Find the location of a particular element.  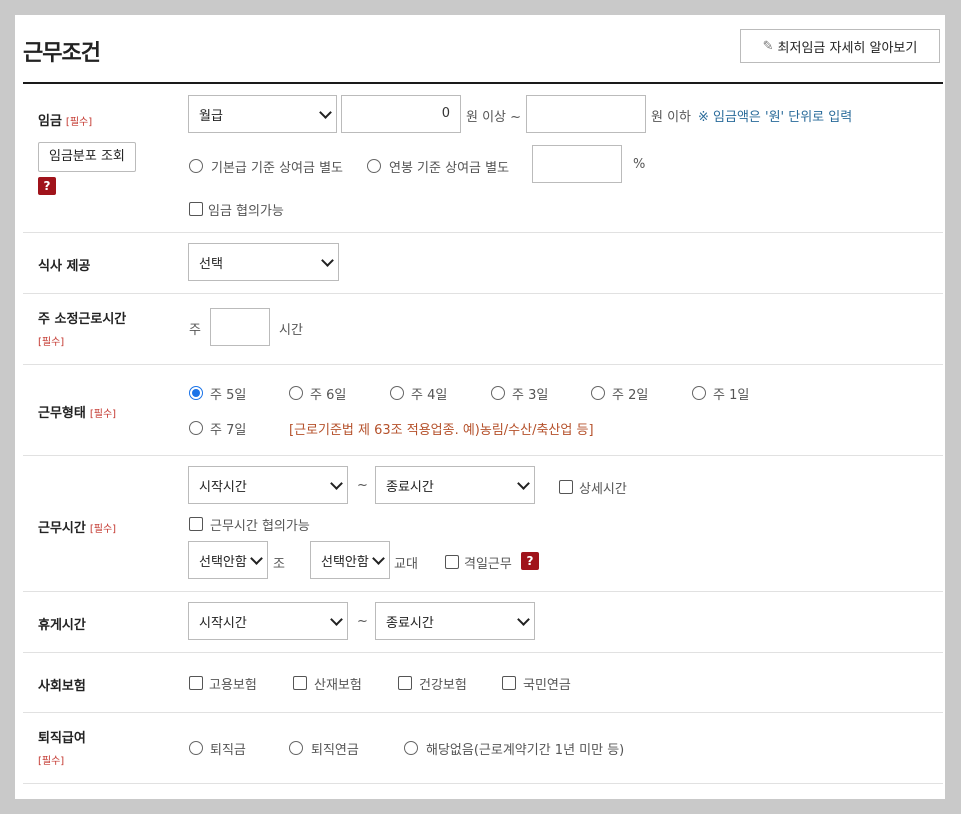

break-time-label: 휴게시간 is located at coordinates (62, 625).